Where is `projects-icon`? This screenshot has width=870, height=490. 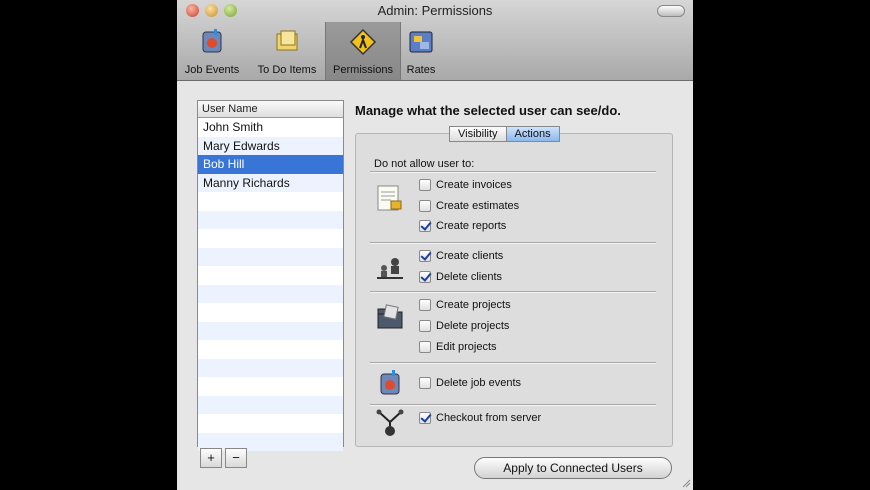 projects-icon is located at coordinates (390, 316).